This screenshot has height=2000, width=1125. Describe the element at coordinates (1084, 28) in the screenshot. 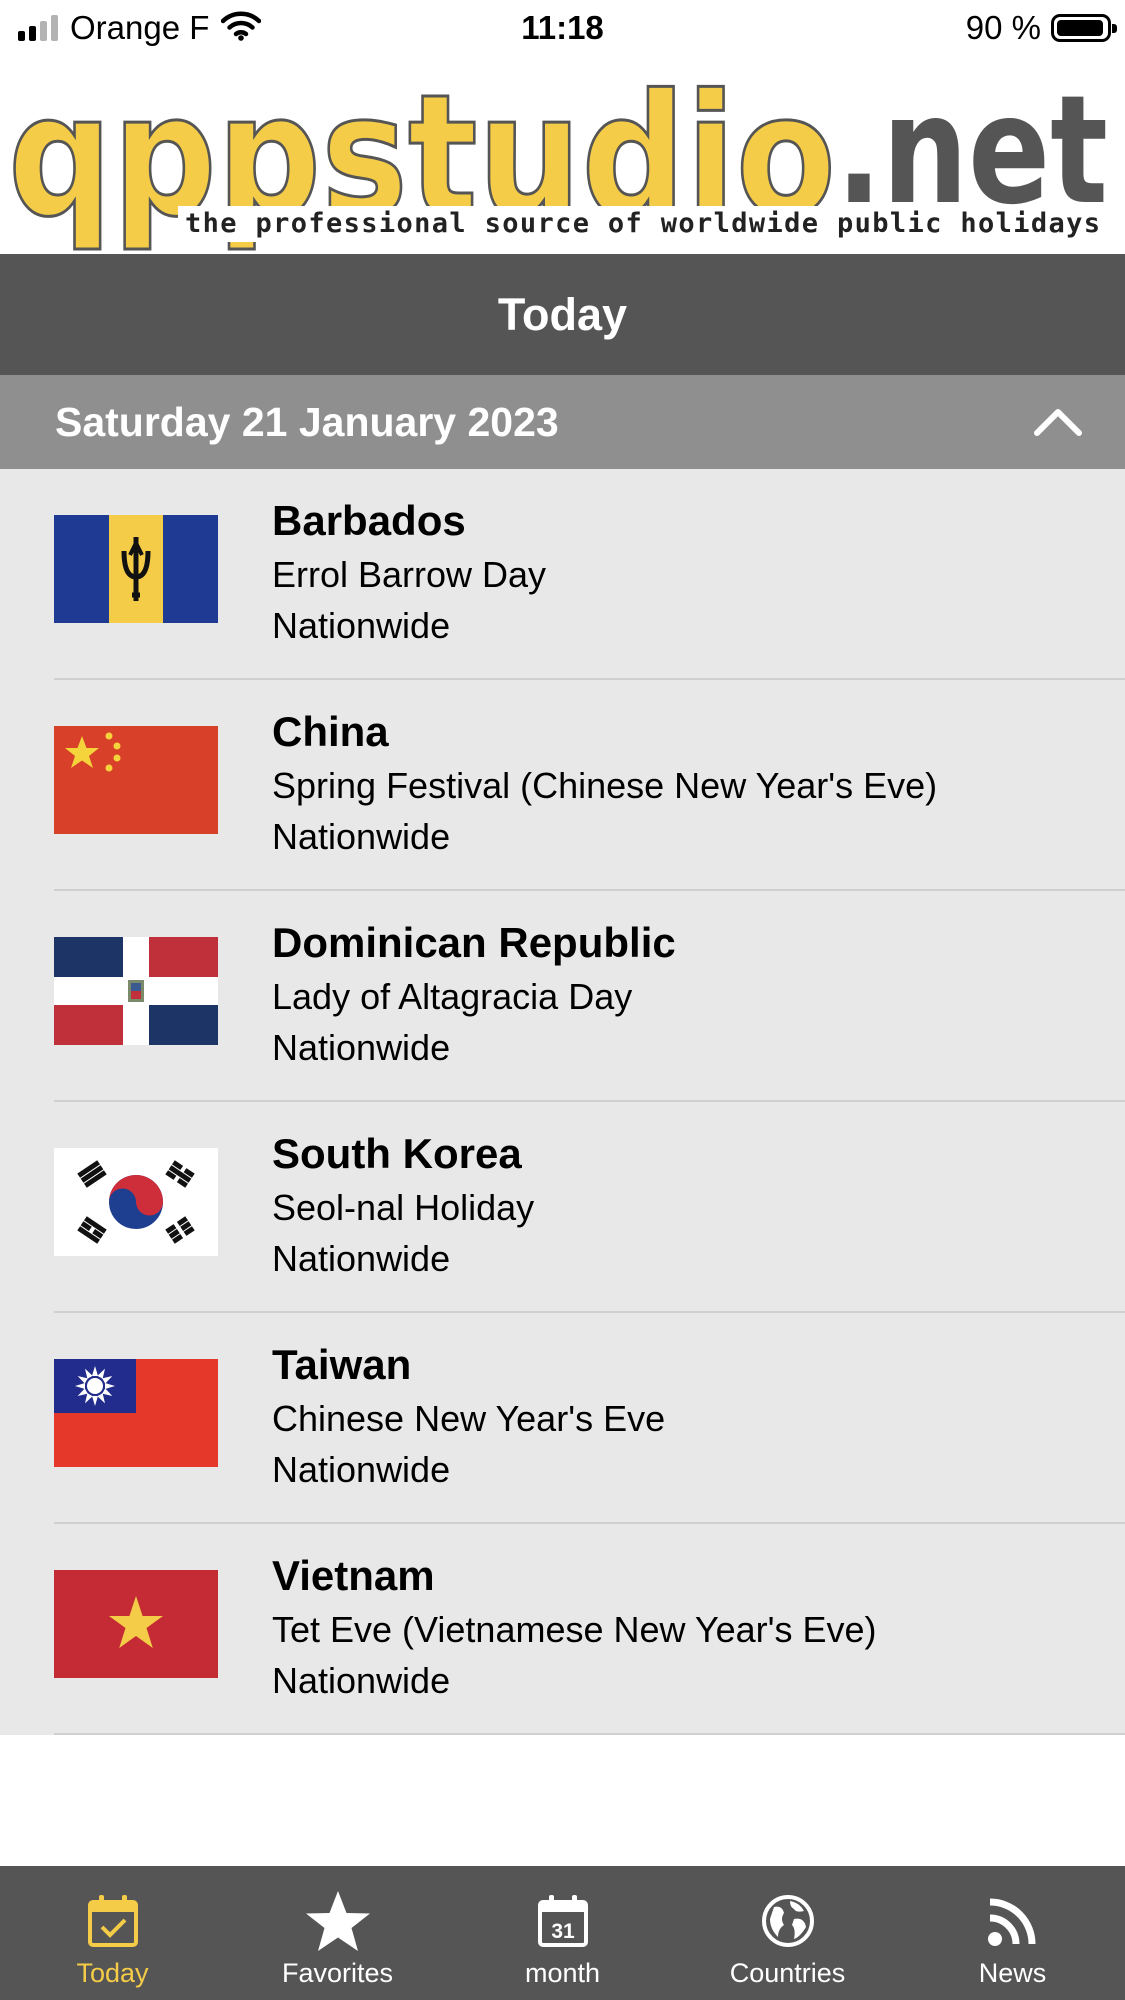

I see `battery-icon` at that location.